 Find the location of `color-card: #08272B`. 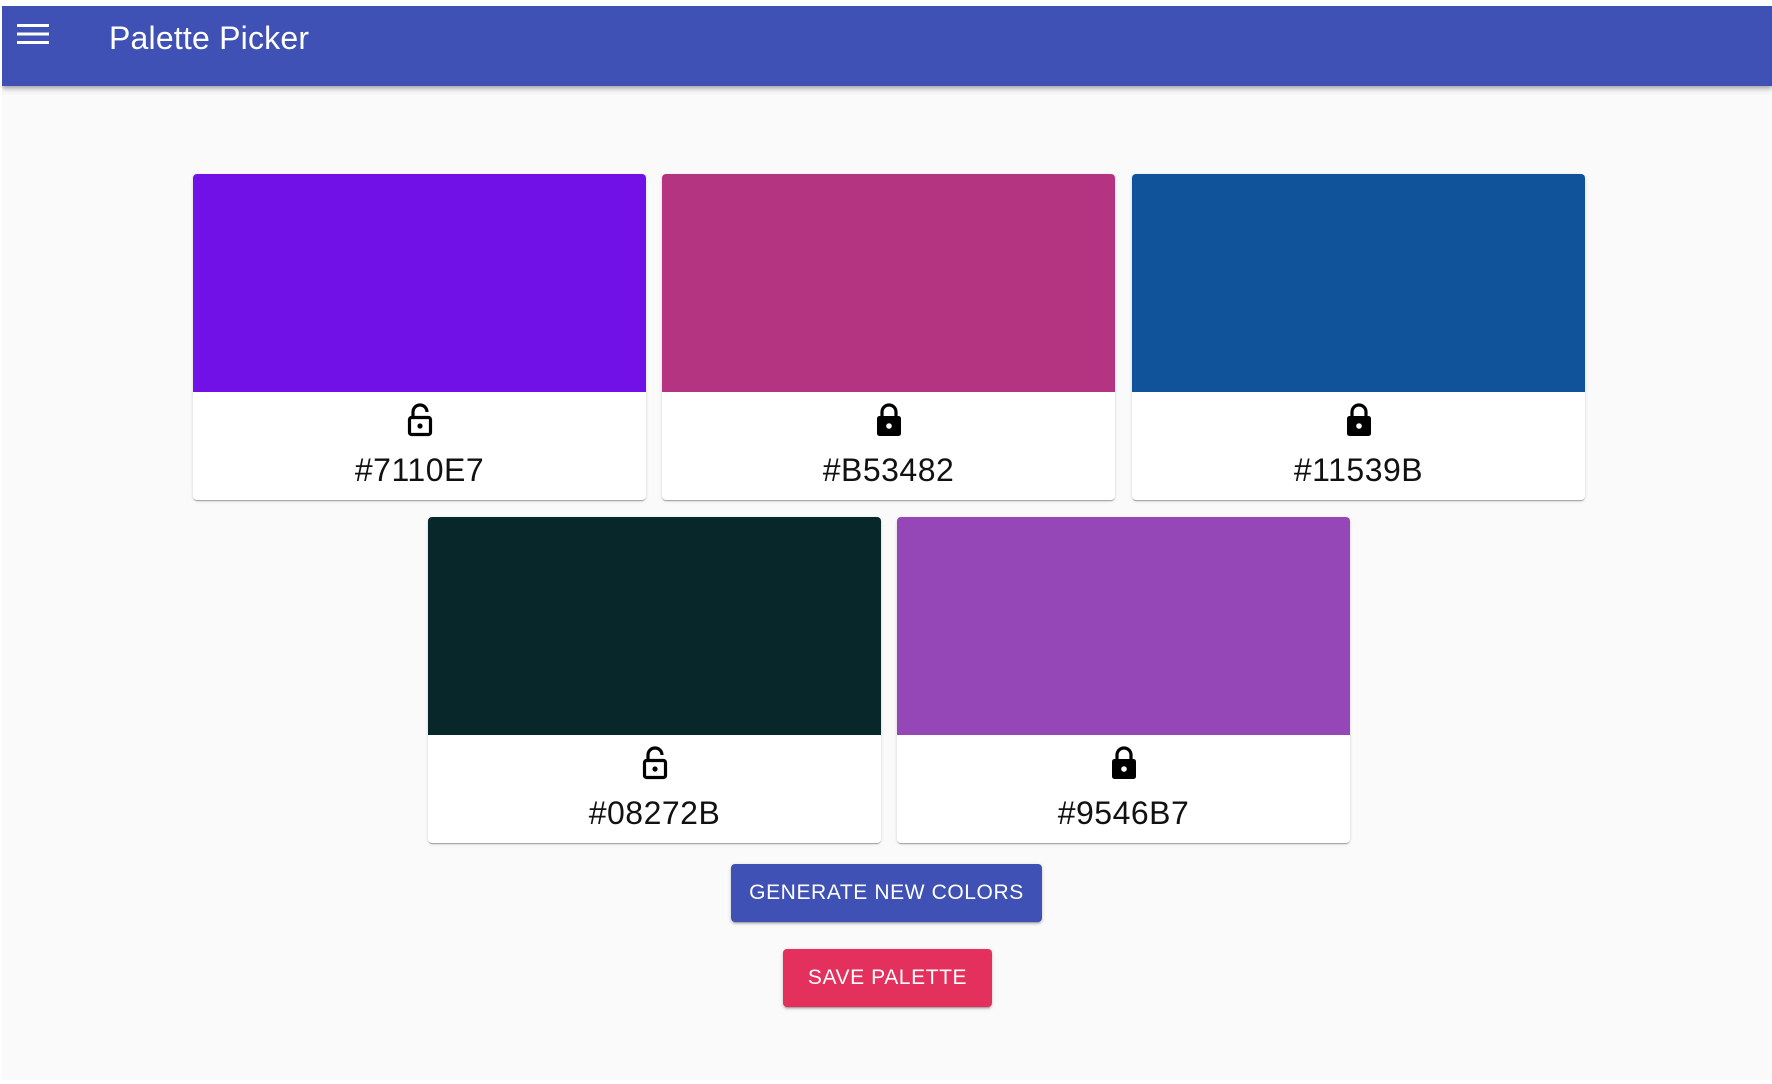

color-card: #08272B is located at coordinates (654, 680).